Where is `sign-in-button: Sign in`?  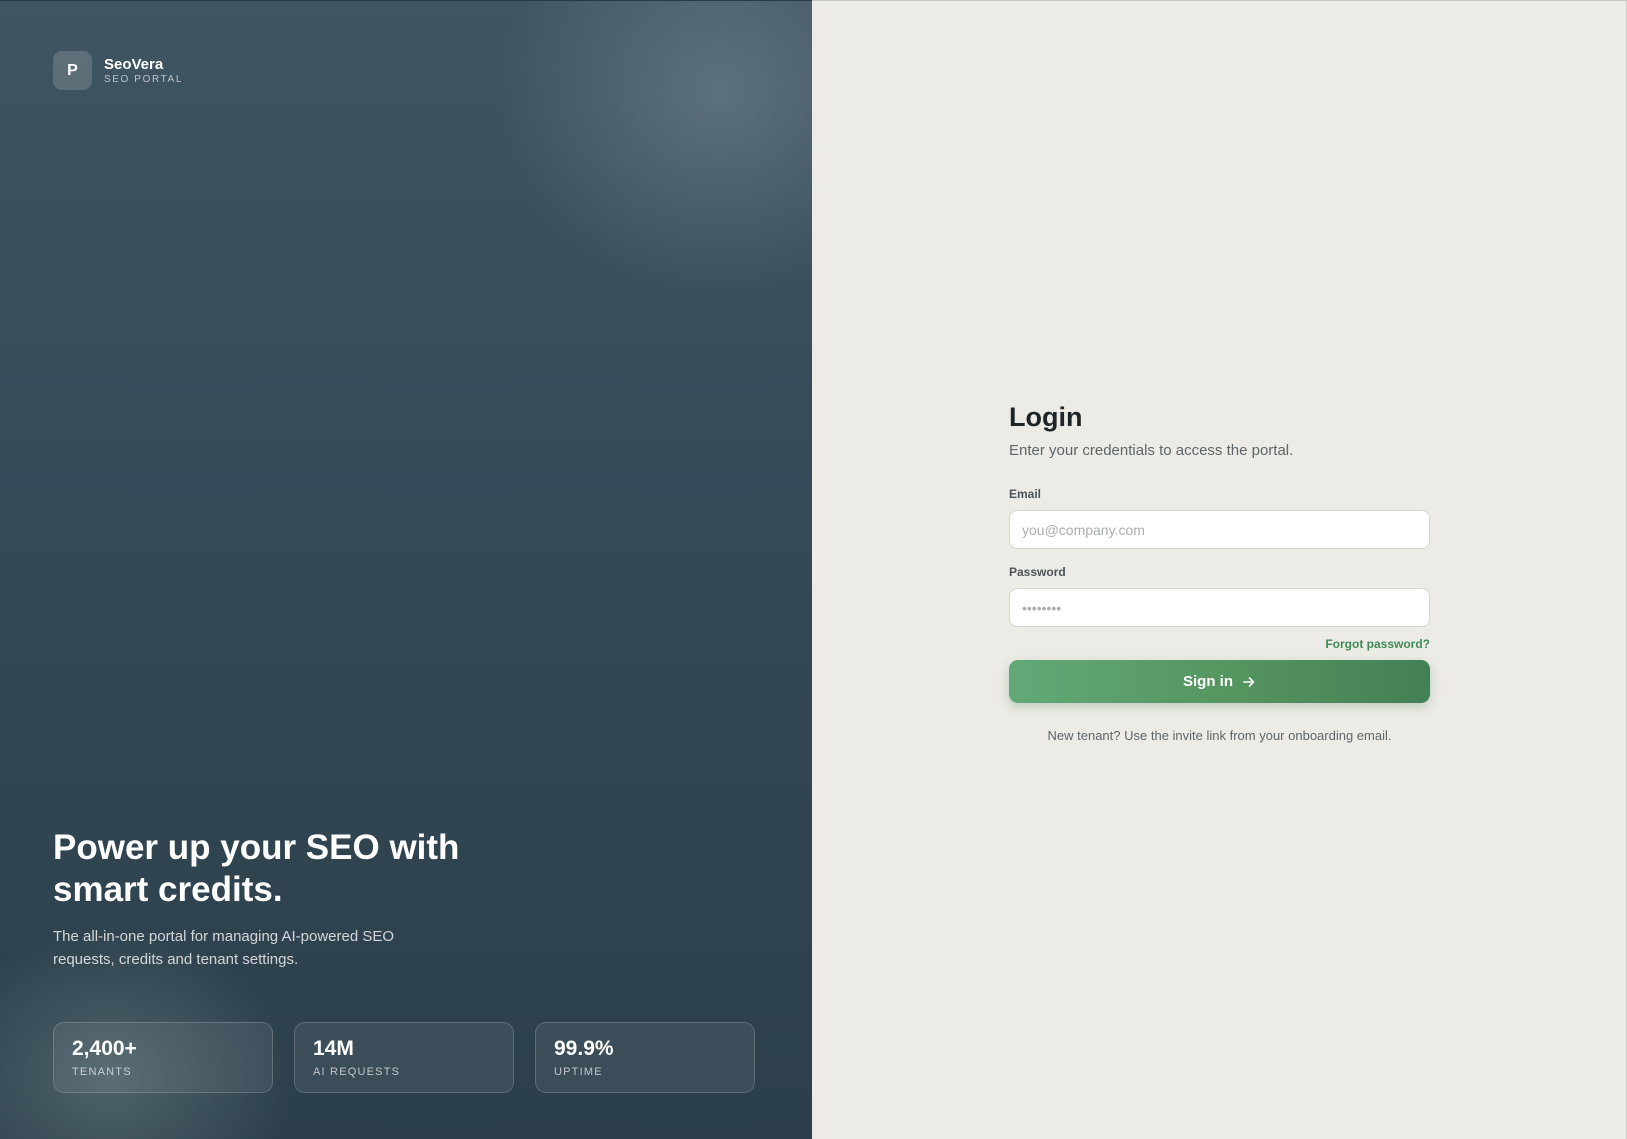
sign-in-button: Sign in is located at coordinates (1219, 681).